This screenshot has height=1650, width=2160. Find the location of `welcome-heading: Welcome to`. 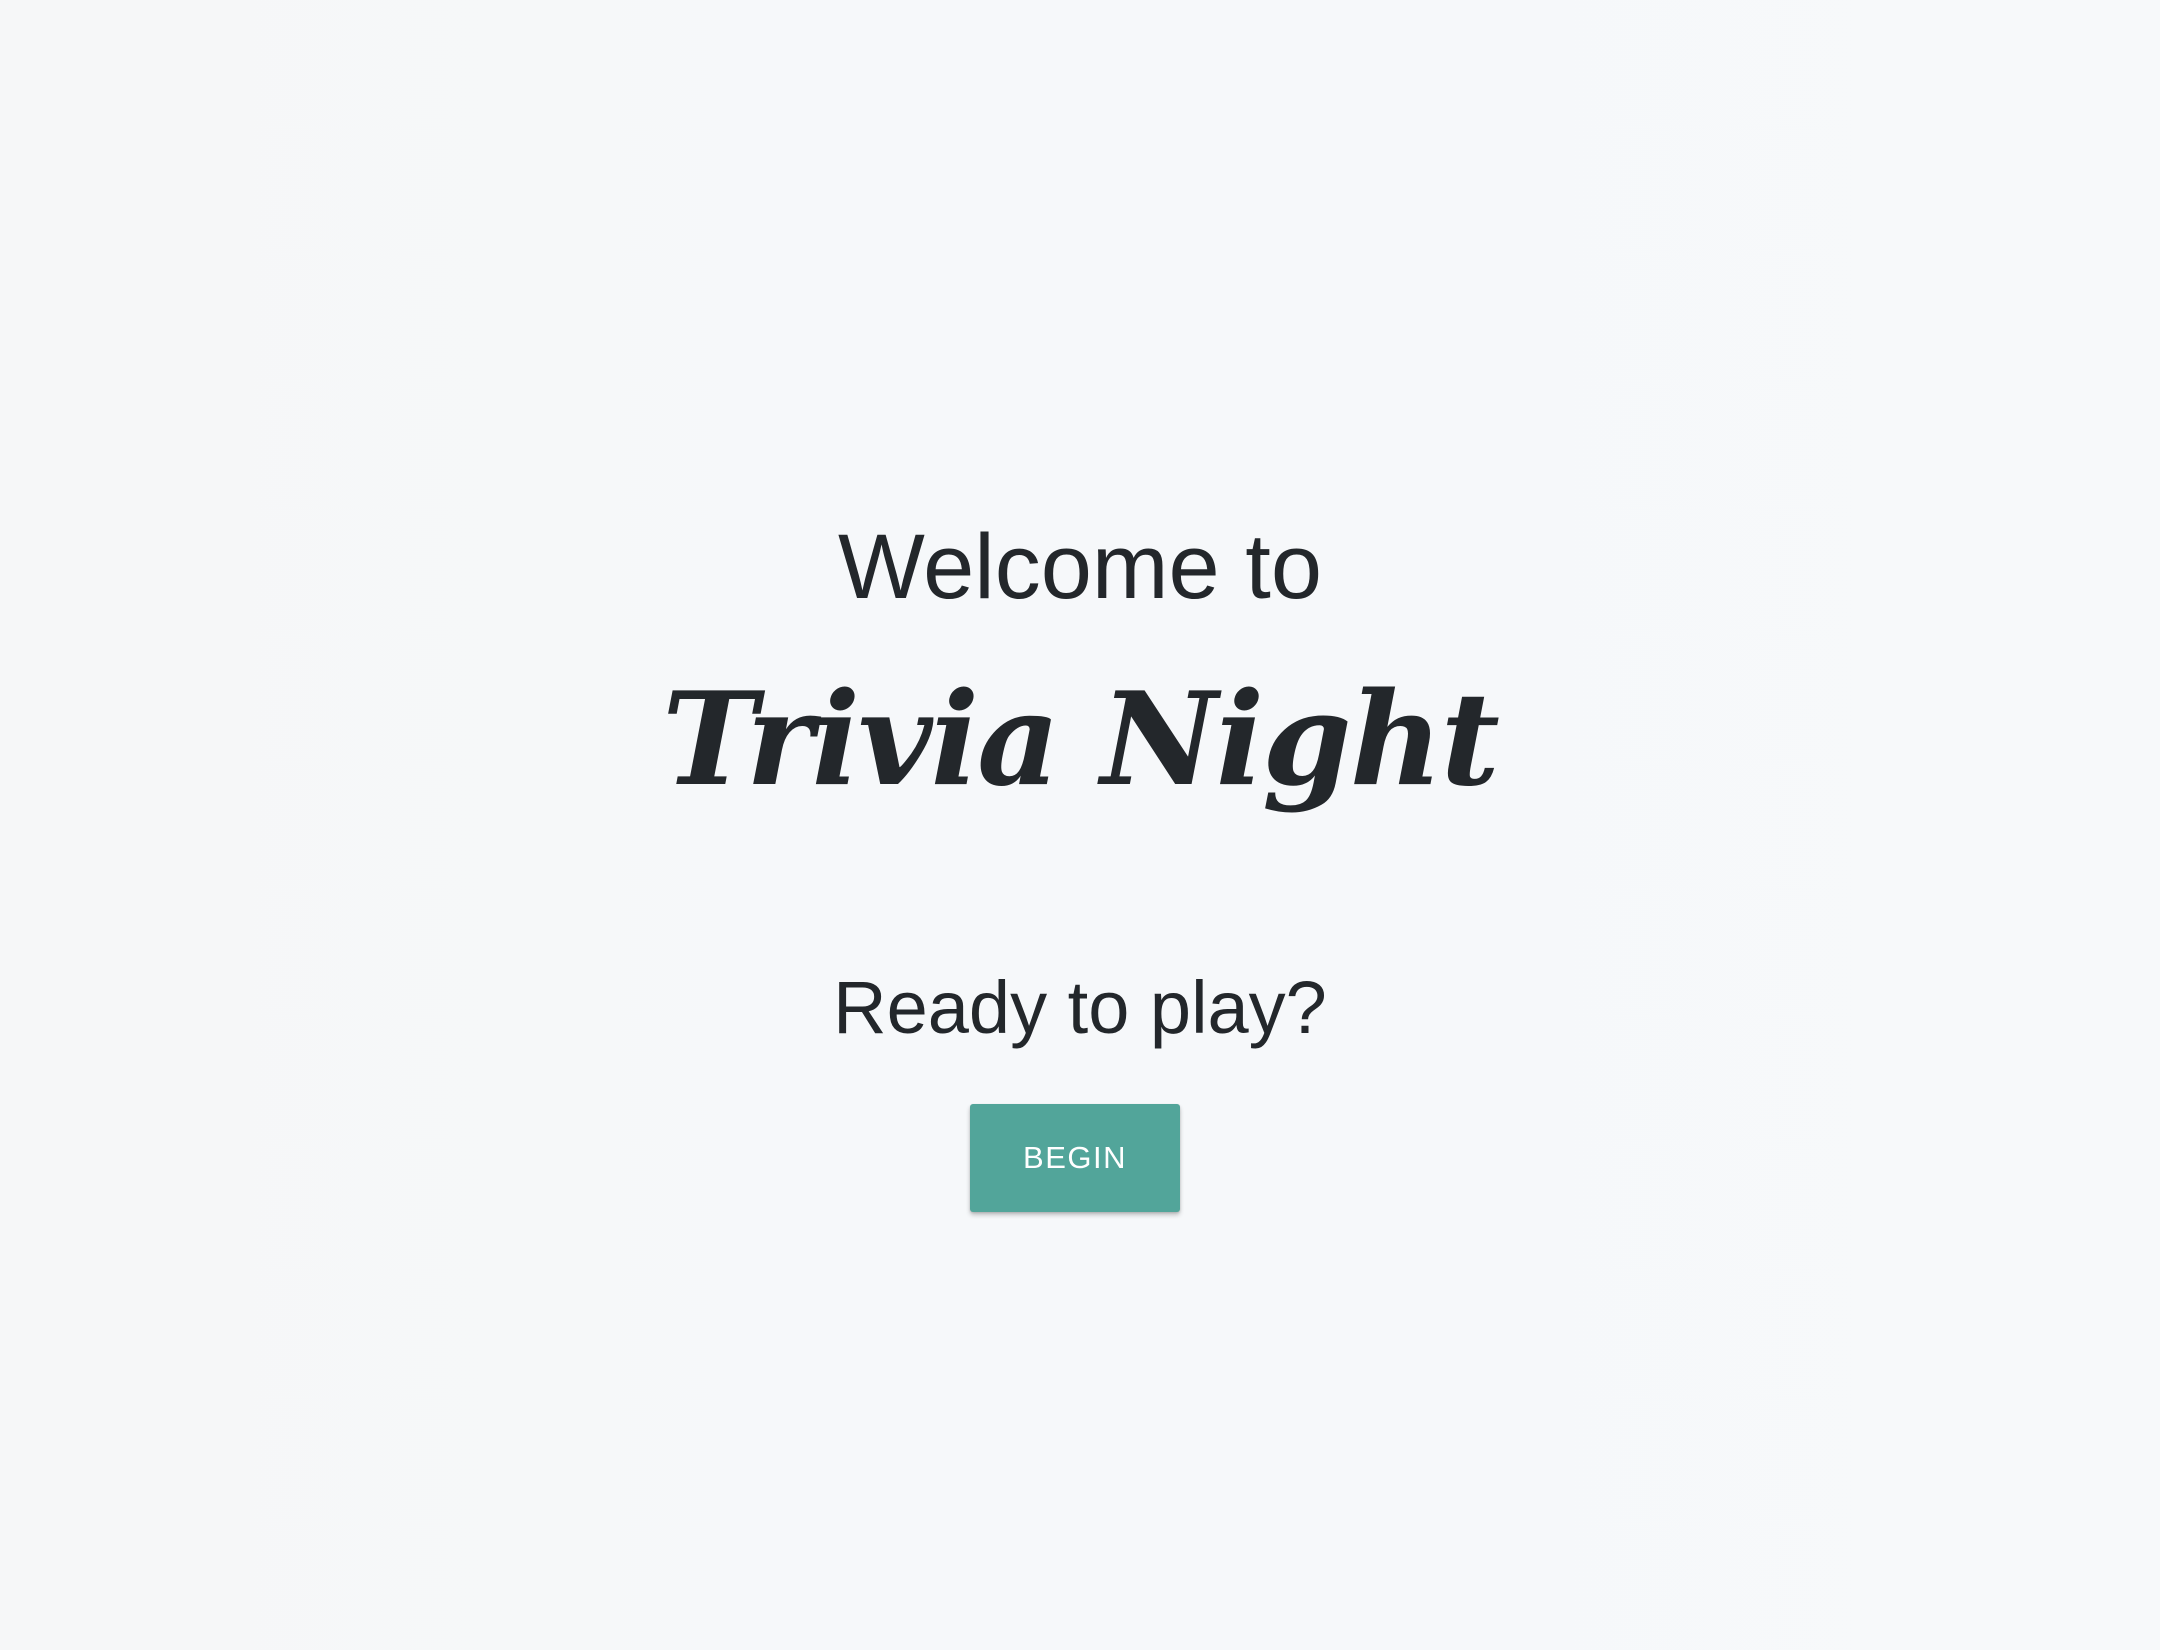

welcome-heading: Welcome to is located at coordinates (1080, 567).